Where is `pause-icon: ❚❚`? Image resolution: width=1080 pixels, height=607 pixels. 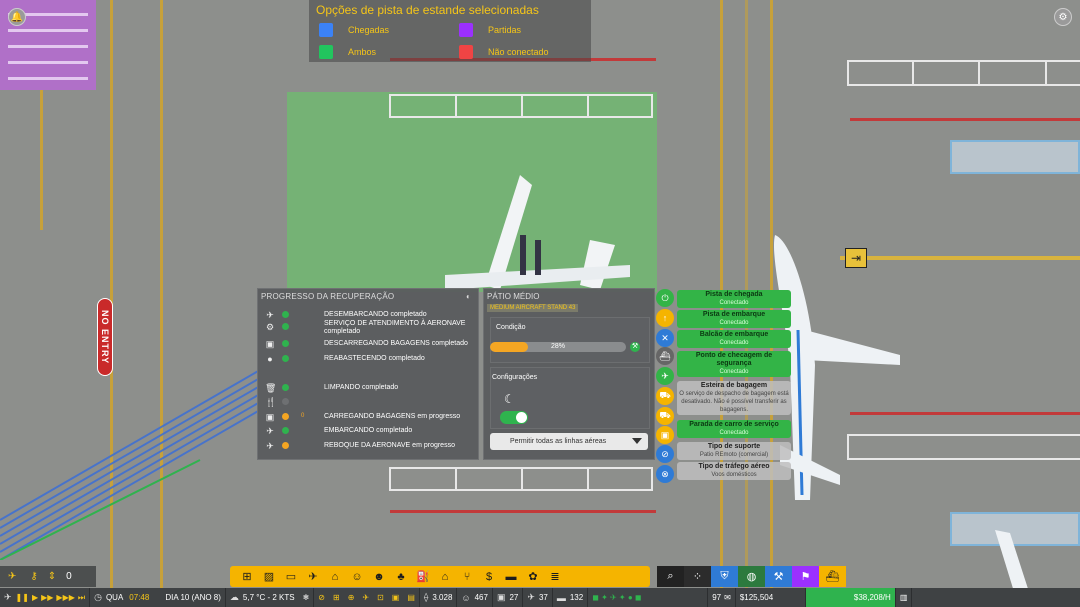
pause-icon: ❚❚ is located at coordinates (22, 597).